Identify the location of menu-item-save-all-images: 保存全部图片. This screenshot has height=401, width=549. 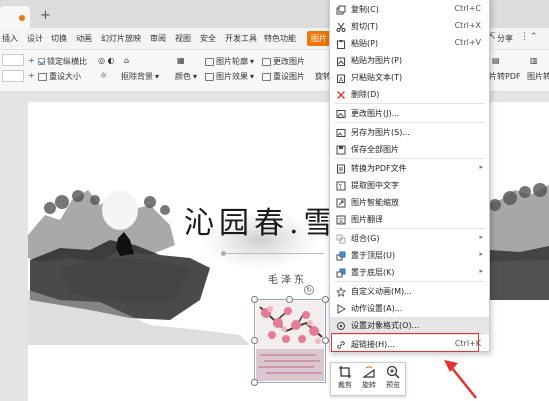
(409, 149).